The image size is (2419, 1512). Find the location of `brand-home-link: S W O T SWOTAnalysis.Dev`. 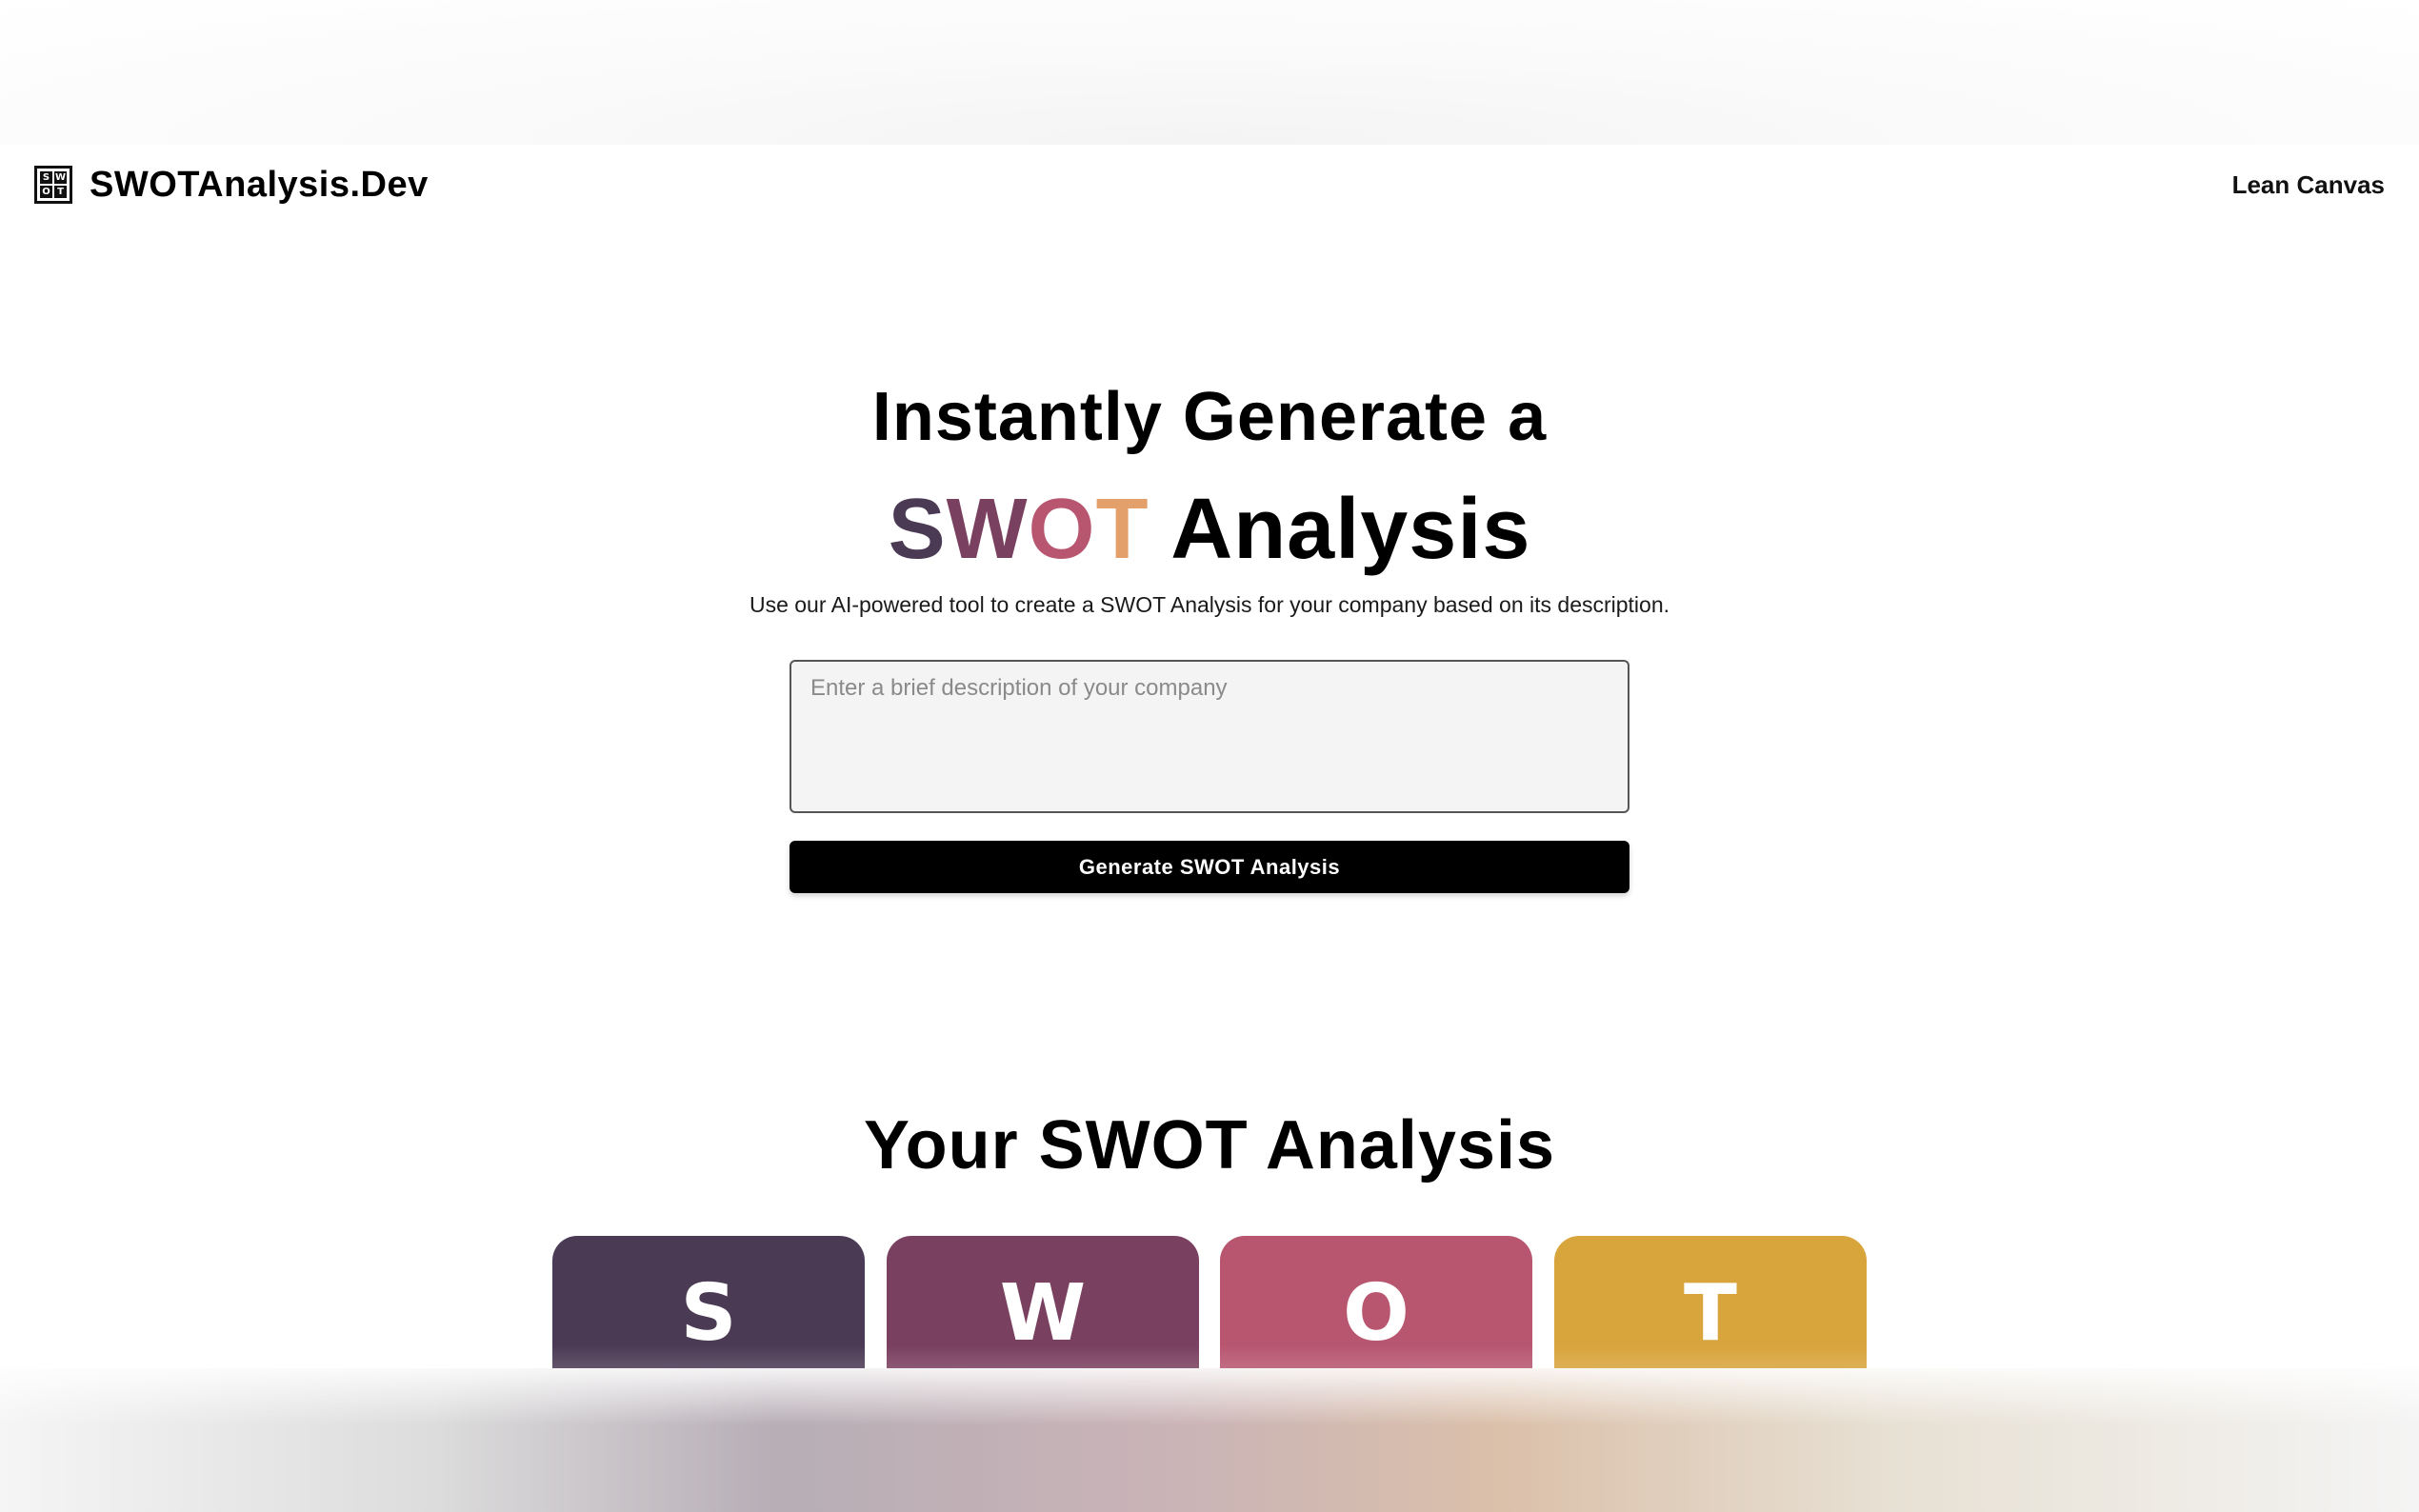

brand-home-link: S W O T SWOTAnalysis.Dev is located at coordinates (231, 185).